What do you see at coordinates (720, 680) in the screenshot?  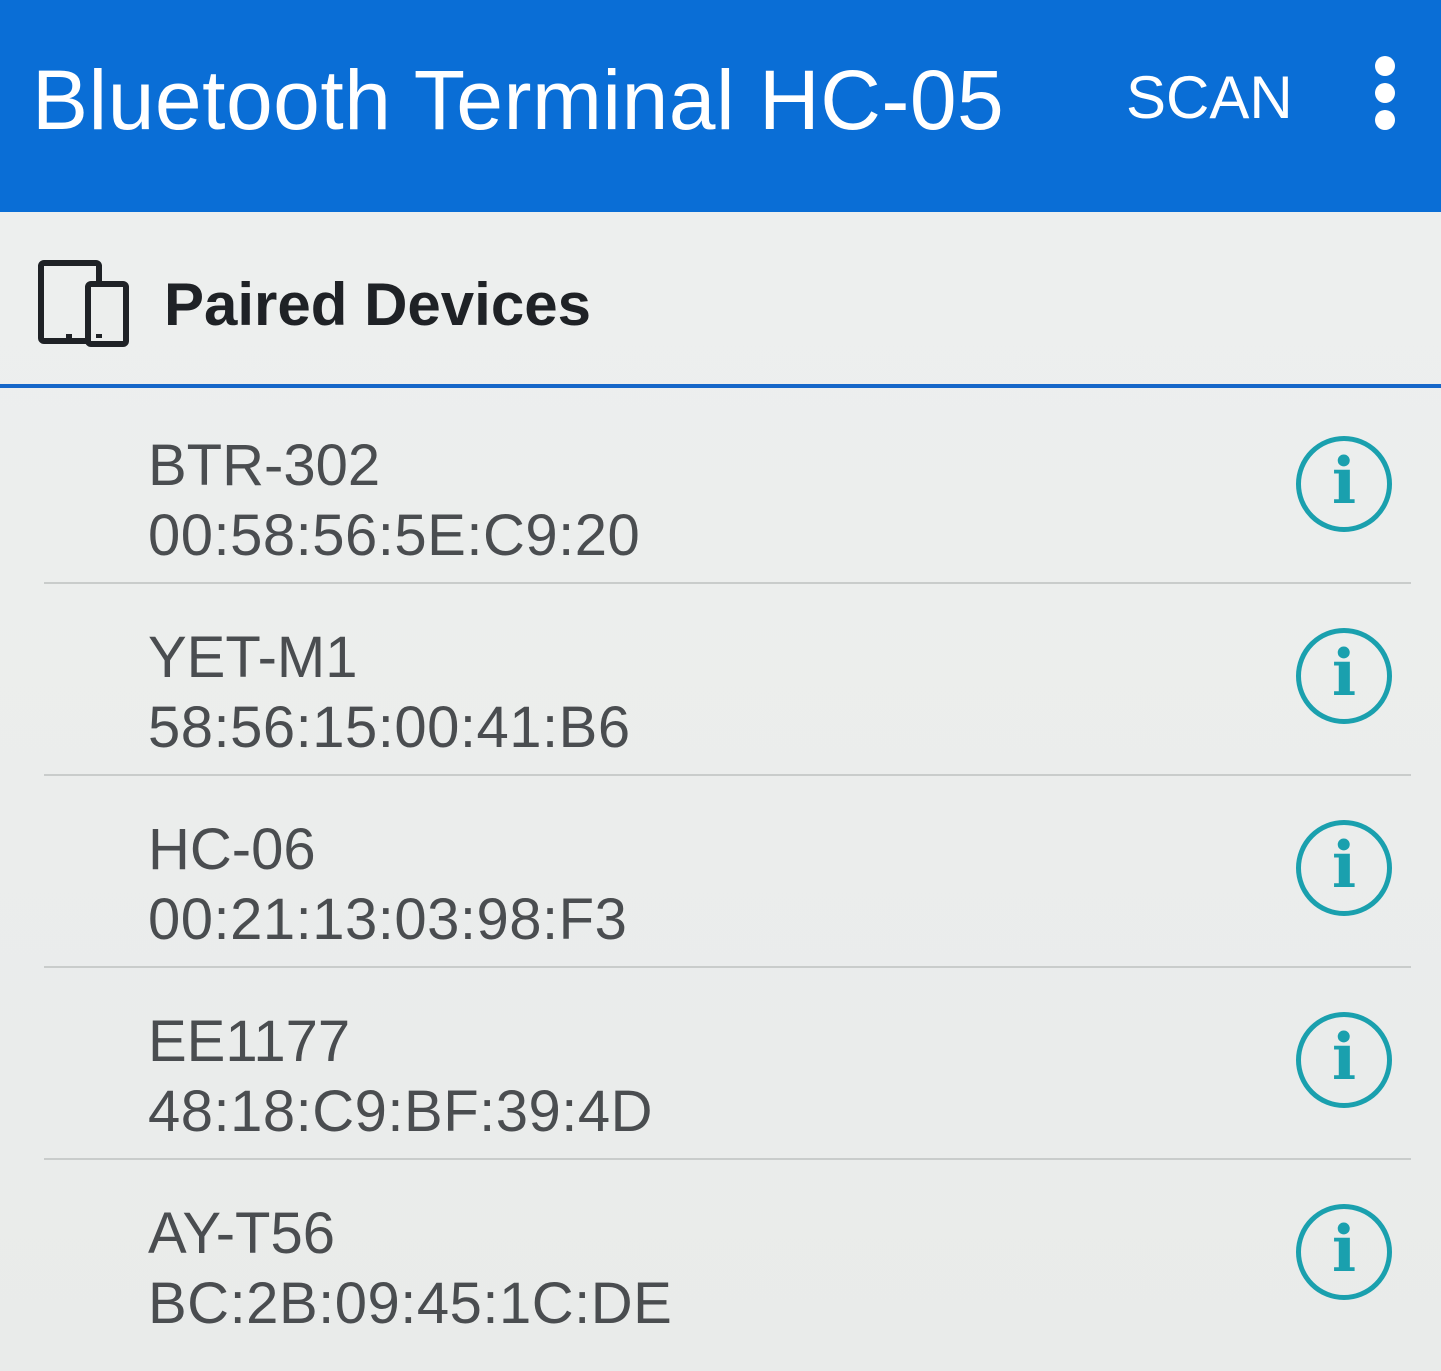 I see `device-list-item: YET-M1 58:56:15:00:41:B6 i` at bounding box center [720, 680].